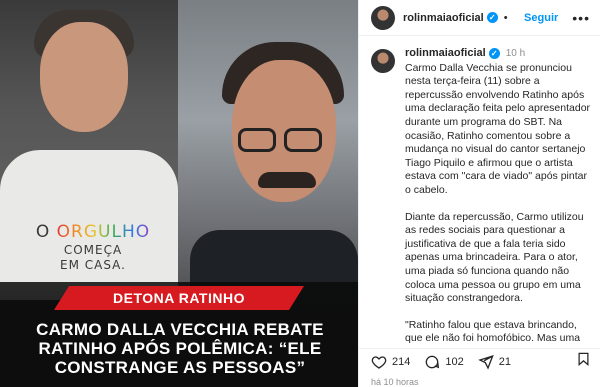  I want to click on red-banner: DETONA RATINHO, so click(179, 298).